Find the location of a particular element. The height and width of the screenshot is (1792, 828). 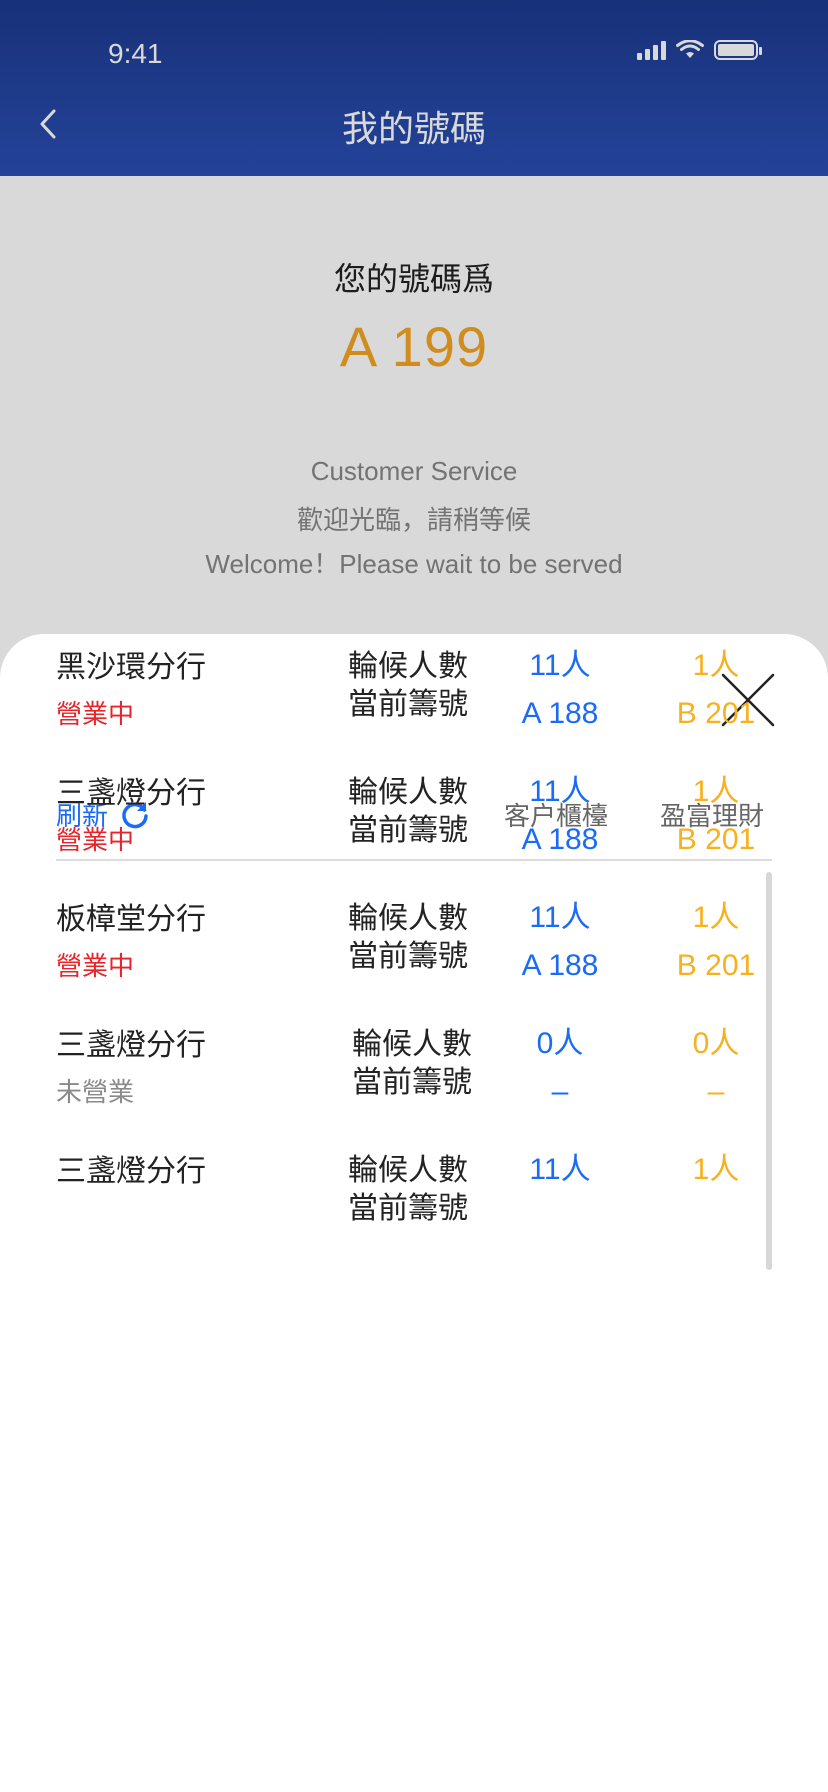

branch-row: 黑沙環分行營業中 輪候人數當前籌號 11人 A 188 1人 B 201 is located at coordinates (414, 705).